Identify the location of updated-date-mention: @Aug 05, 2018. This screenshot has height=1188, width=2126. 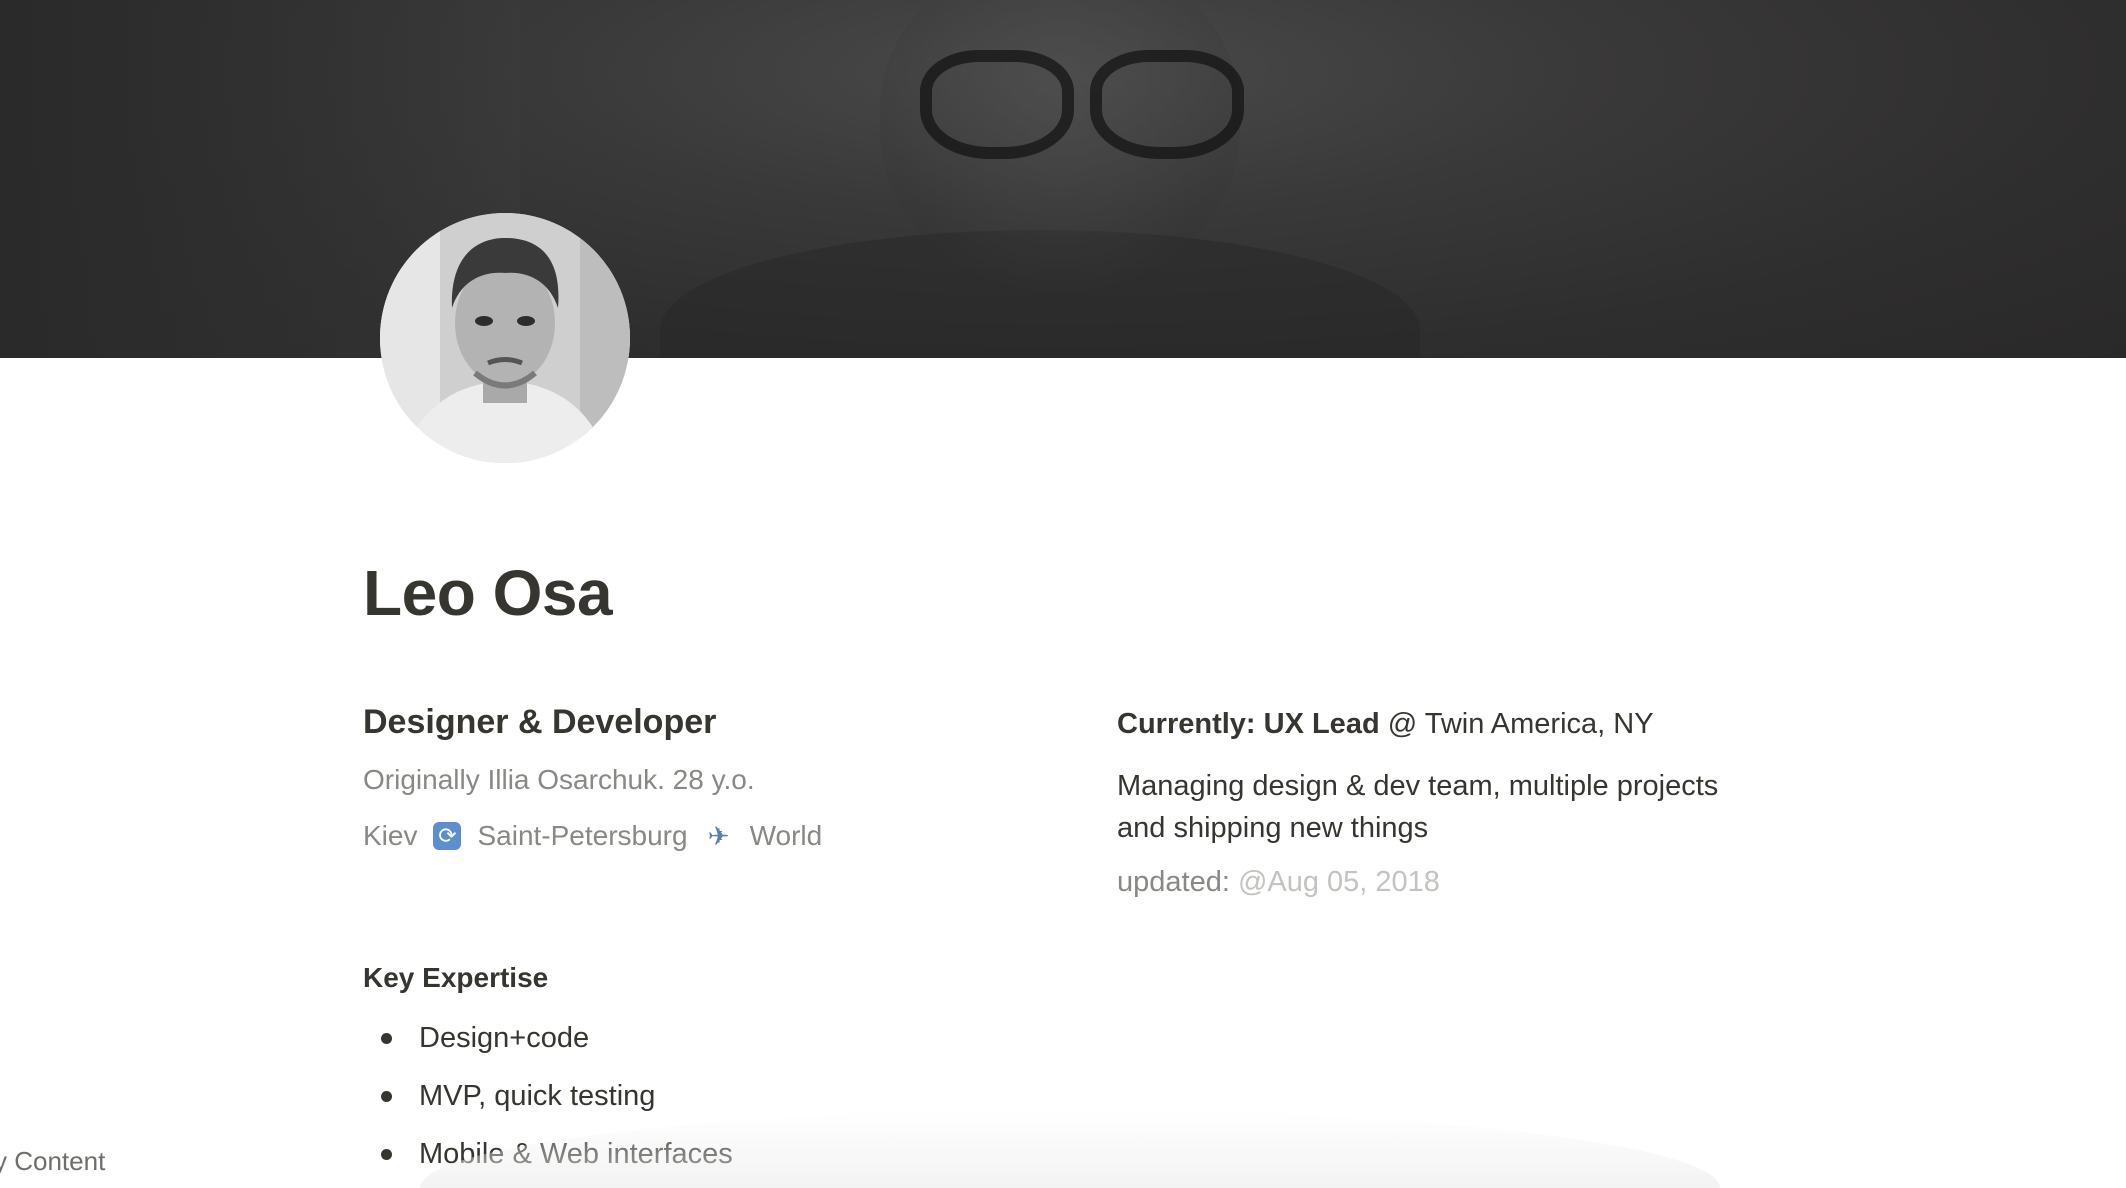
(1339, 882).